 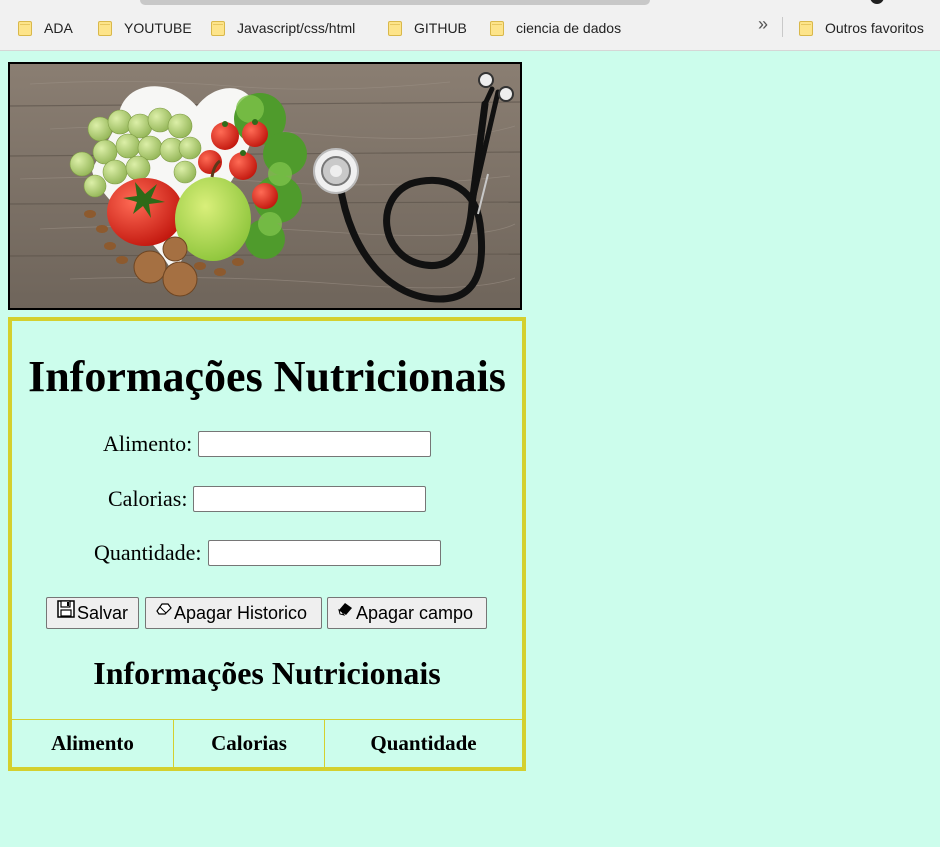 I want to click on bookmark-javascript-css-html: Javascript/css/html, so click(x=283, y=28).